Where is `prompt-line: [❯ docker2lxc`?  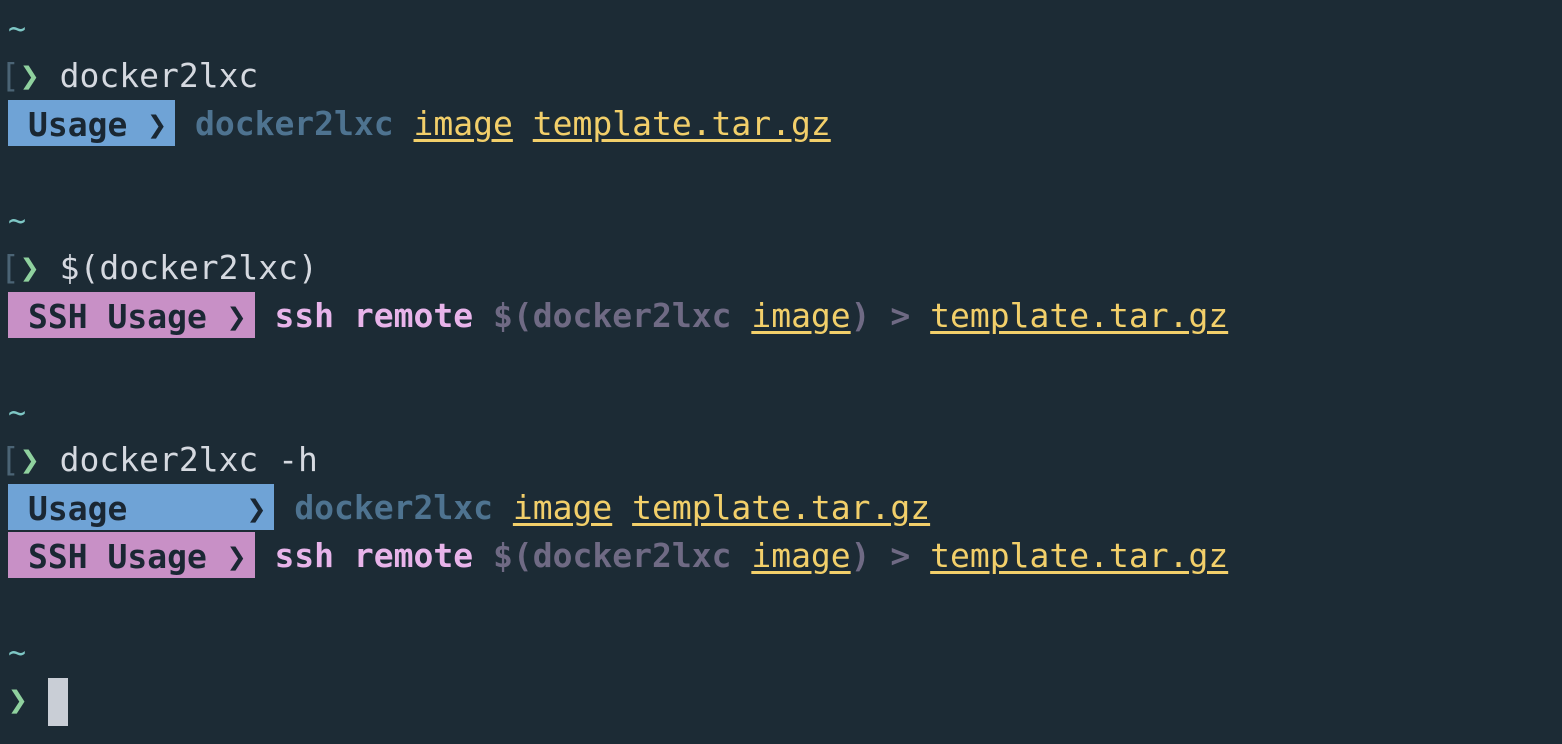 prompt-line: [❯ docker2lxc is located at coordinates (129, 76).